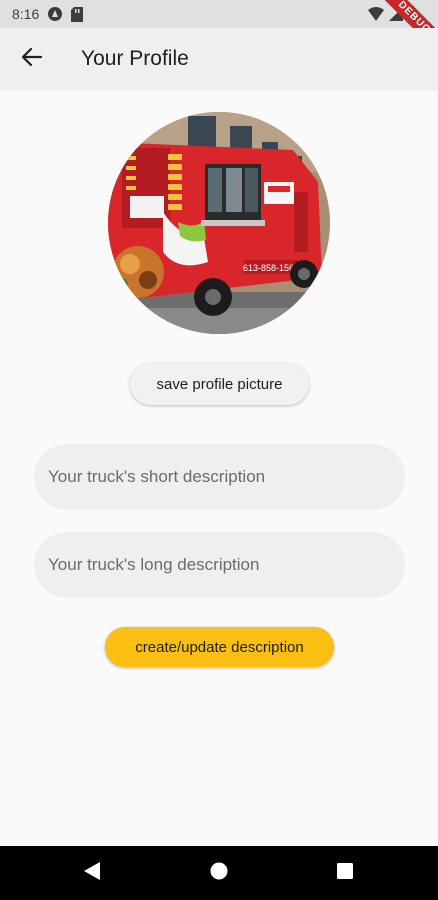 This screenshot has height=900, width=438. I want to click on profile-picture: 613-858-1567, so click(219, 223).